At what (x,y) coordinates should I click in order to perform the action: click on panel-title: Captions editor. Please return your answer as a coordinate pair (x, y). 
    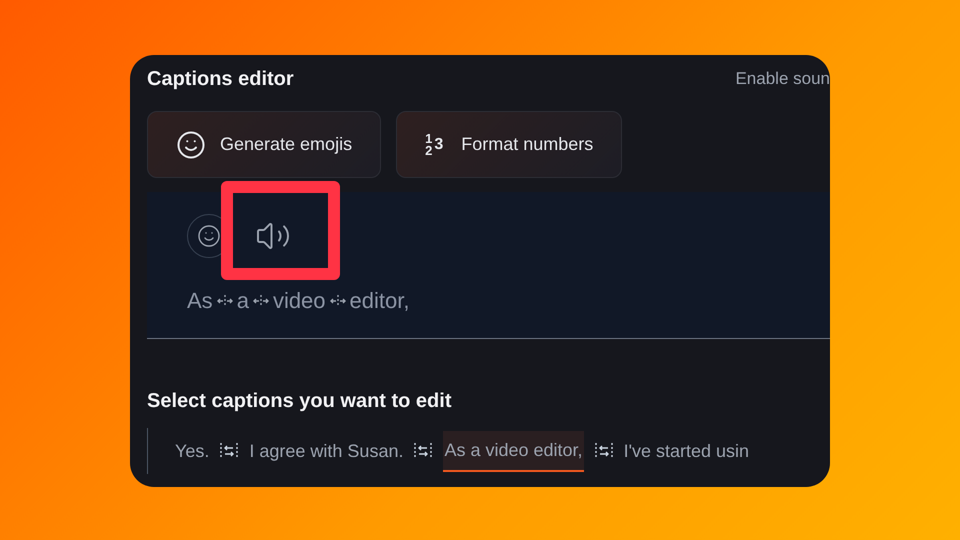
    Looking at the image, I should click on (220, 79).